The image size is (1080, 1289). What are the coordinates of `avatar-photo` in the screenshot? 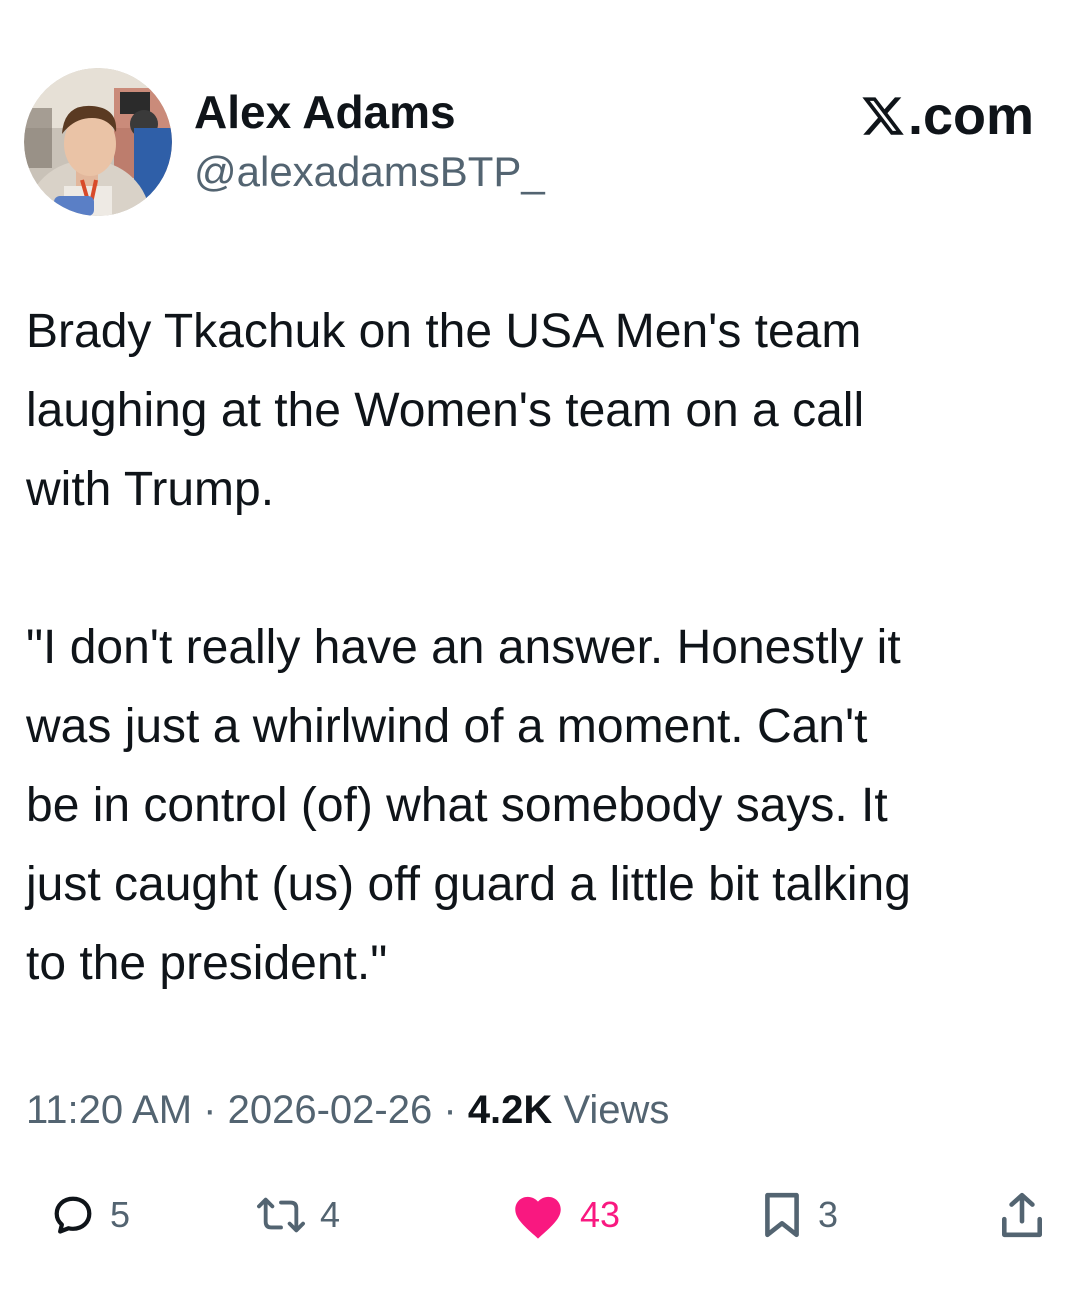 It's located at (98, 142).